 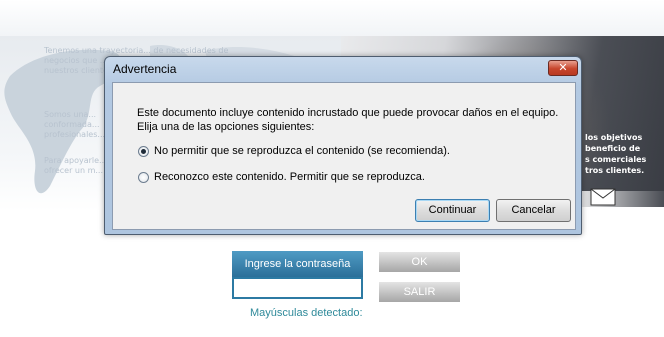 I want to click on cancel-button: Cancelar, so click(x=533, y=210).